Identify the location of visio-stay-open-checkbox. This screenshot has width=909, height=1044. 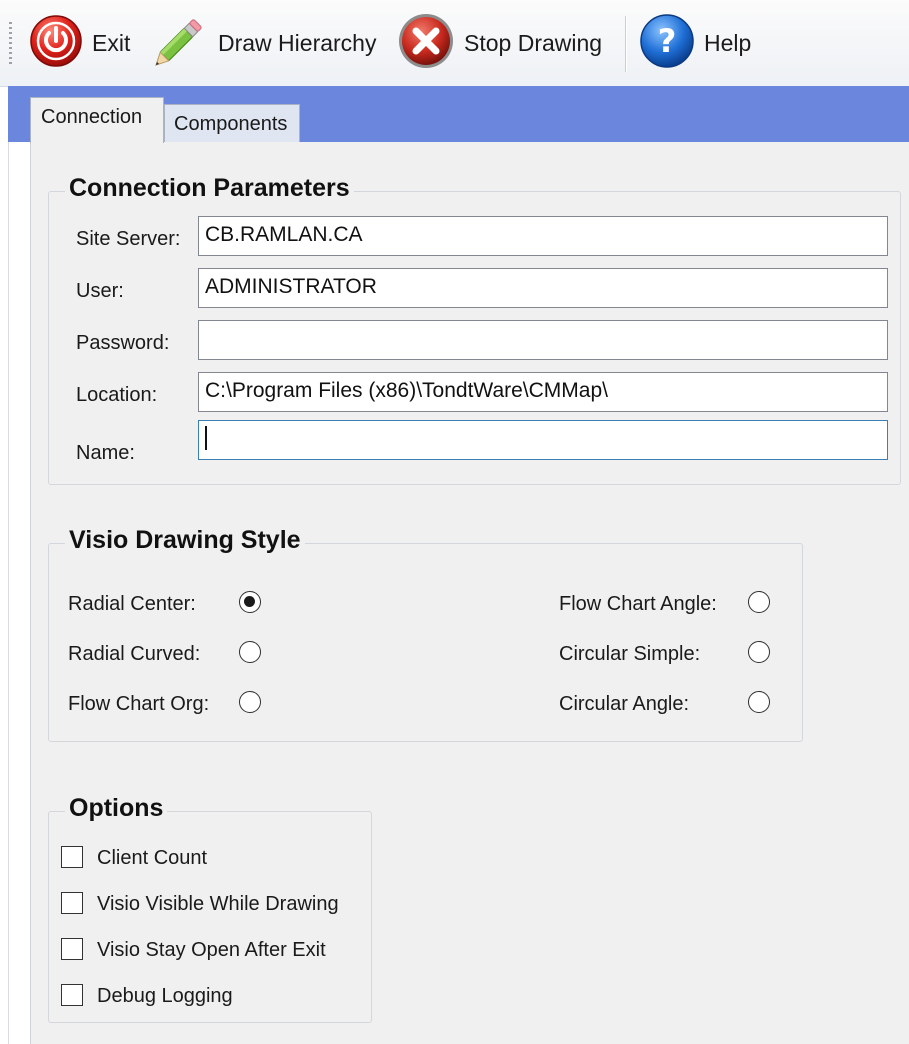
(72, 949).